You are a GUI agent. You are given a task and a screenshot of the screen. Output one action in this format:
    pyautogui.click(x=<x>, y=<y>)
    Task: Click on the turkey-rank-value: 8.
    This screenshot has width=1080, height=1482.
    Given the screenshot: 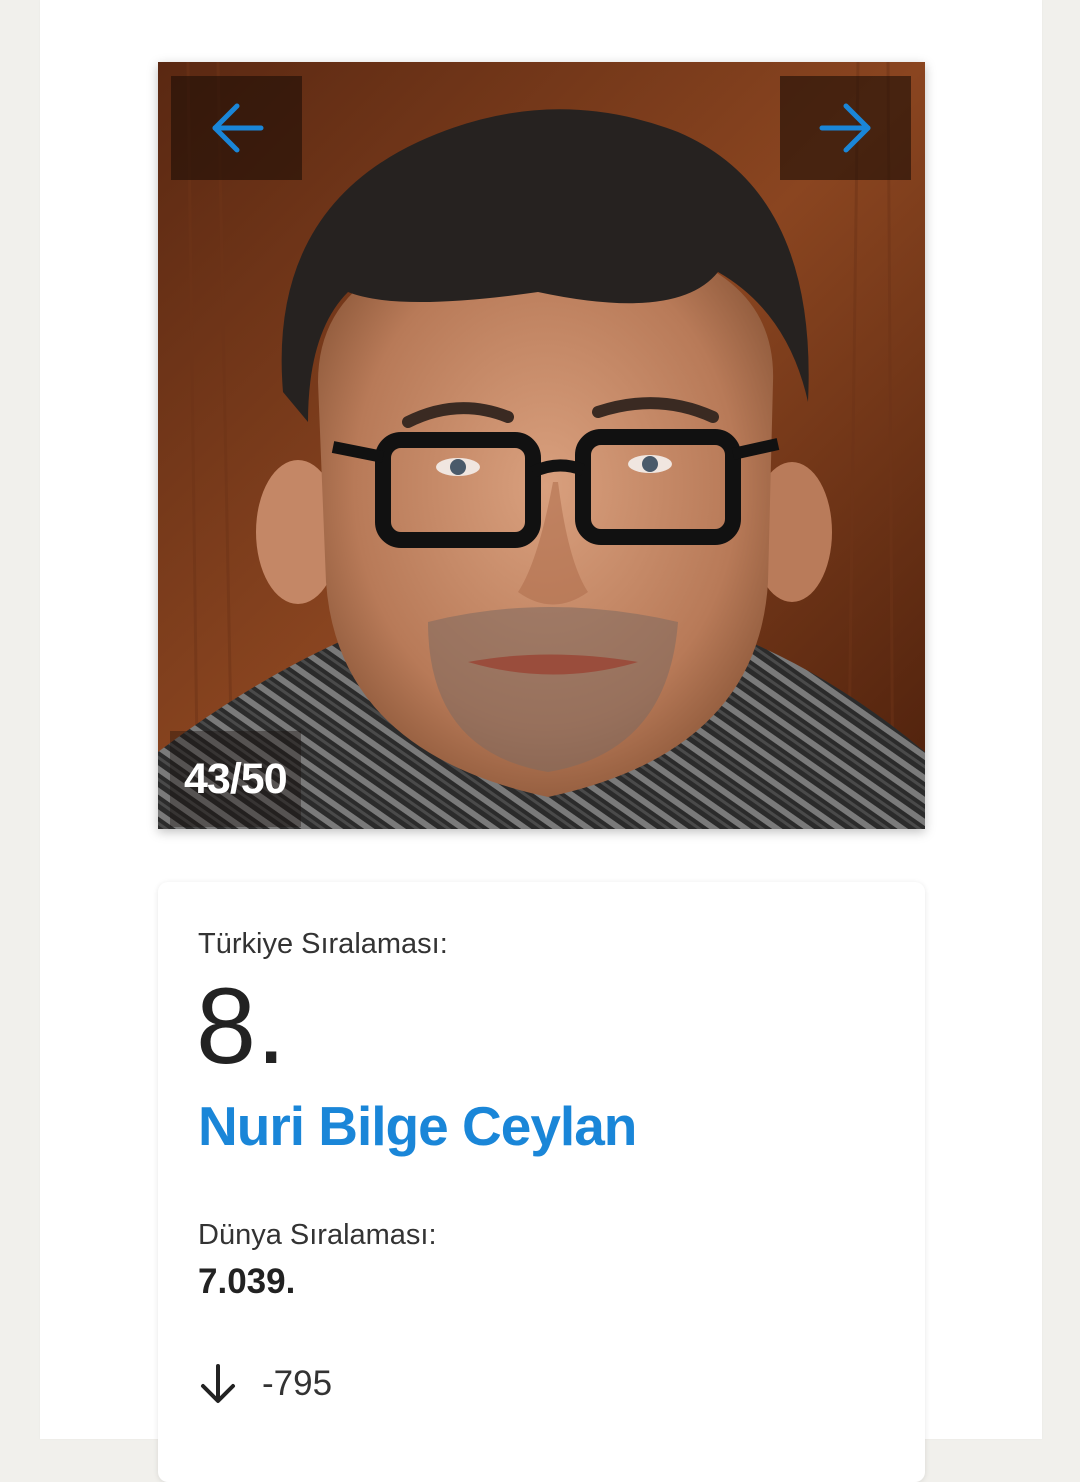 What is the action you would take?
    pyautogui.click(x=241, y=1025)
    